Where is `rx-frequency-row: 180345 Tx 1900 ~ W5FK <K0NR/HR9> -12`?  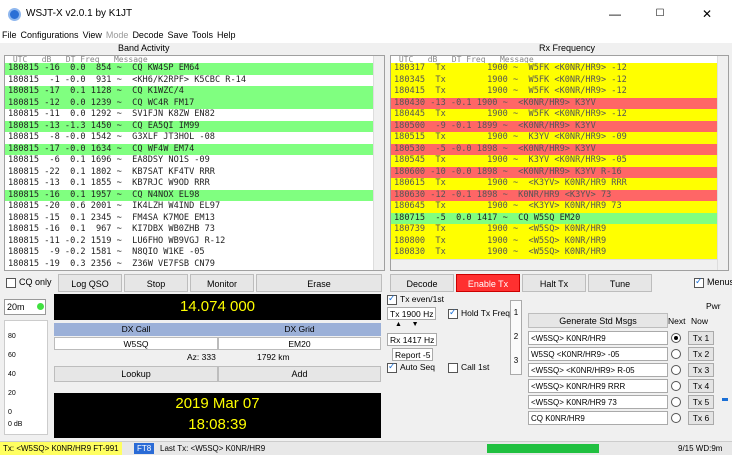
rx-frequency-row: 180345 Tx 1900 ~ W5FK <K0NR/HR9> -12 is located at coordinates (559, 80).